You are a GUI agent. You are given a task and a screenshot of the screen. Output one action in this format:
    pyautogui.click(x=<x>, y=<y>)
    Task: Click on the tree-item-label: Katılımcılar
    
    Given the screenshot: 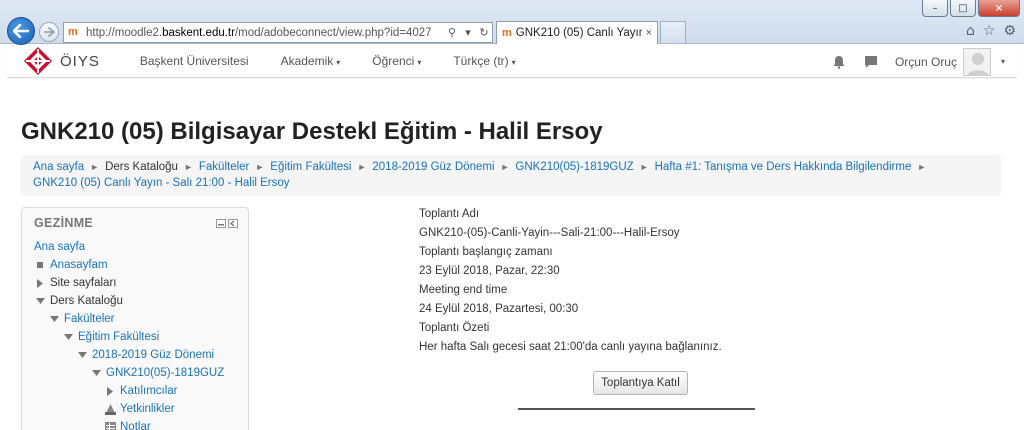 What is the action you would take?
    pyautogui.click(x=149, y=391)
    